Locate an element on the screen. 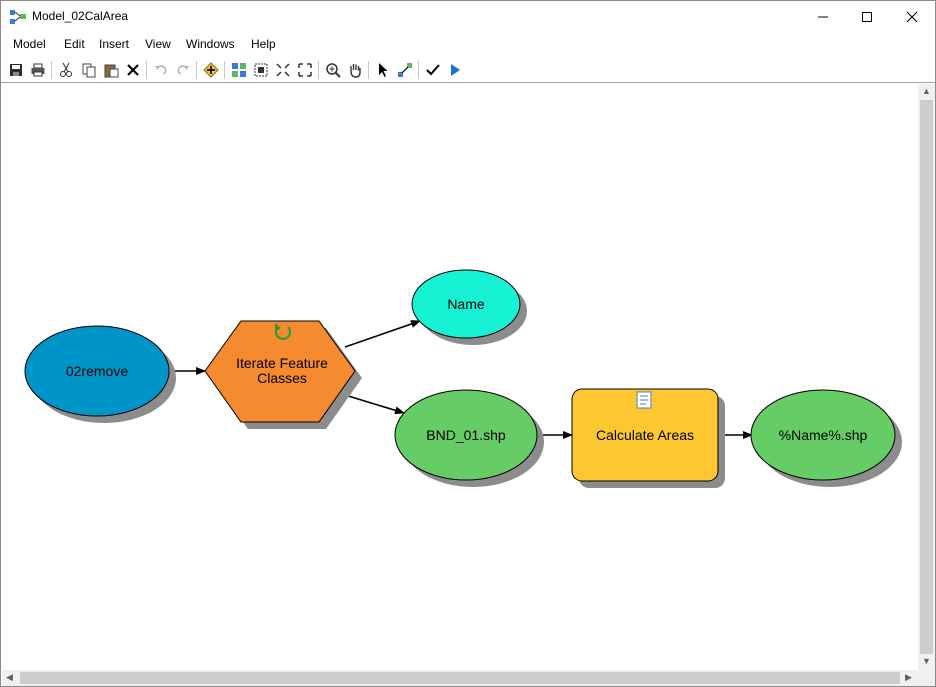 This screenshot has height=687, width=936. menu-bar: Model Edit Insert View Windows Help is located at coordinates (468, 45).